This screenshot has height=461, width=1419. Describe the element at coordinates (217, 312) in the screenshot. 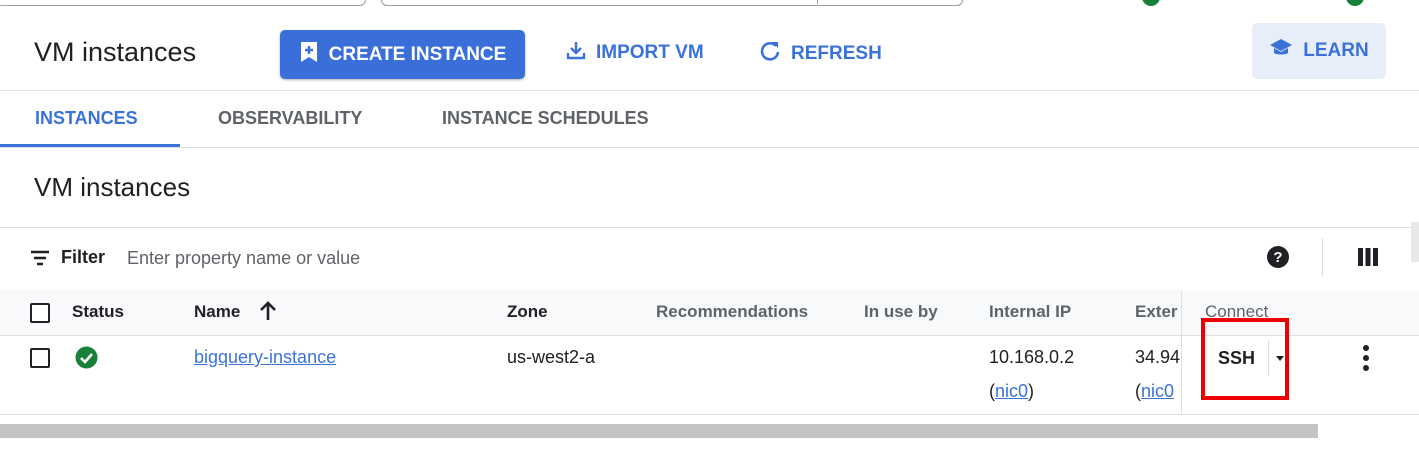

I see `column-header-name: Name` at that location.